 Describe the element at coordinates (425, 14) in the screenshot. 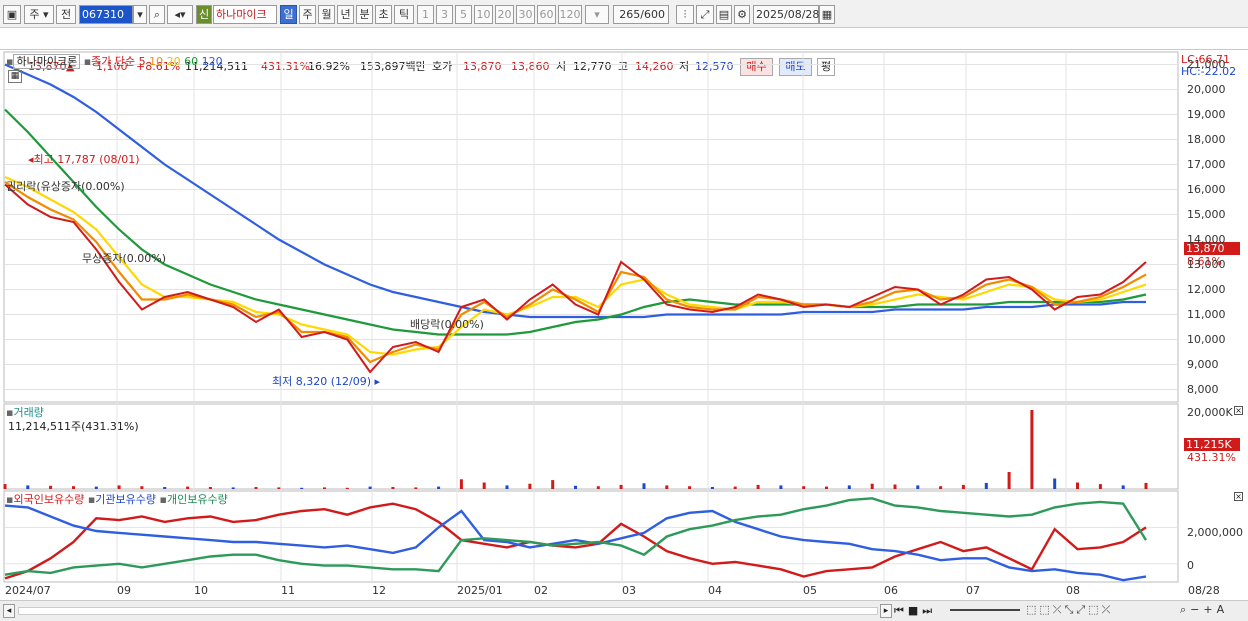

I see `interval-1: 1` at that location.